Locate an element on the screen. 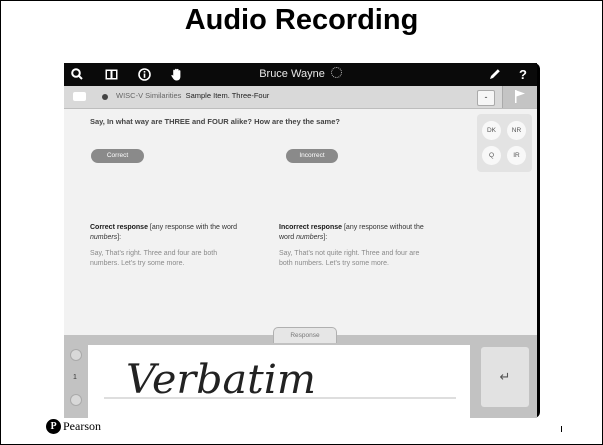 The height and width of the screenshot is (445, 603). slide-tick-mark is located at coordinates (561, 429).